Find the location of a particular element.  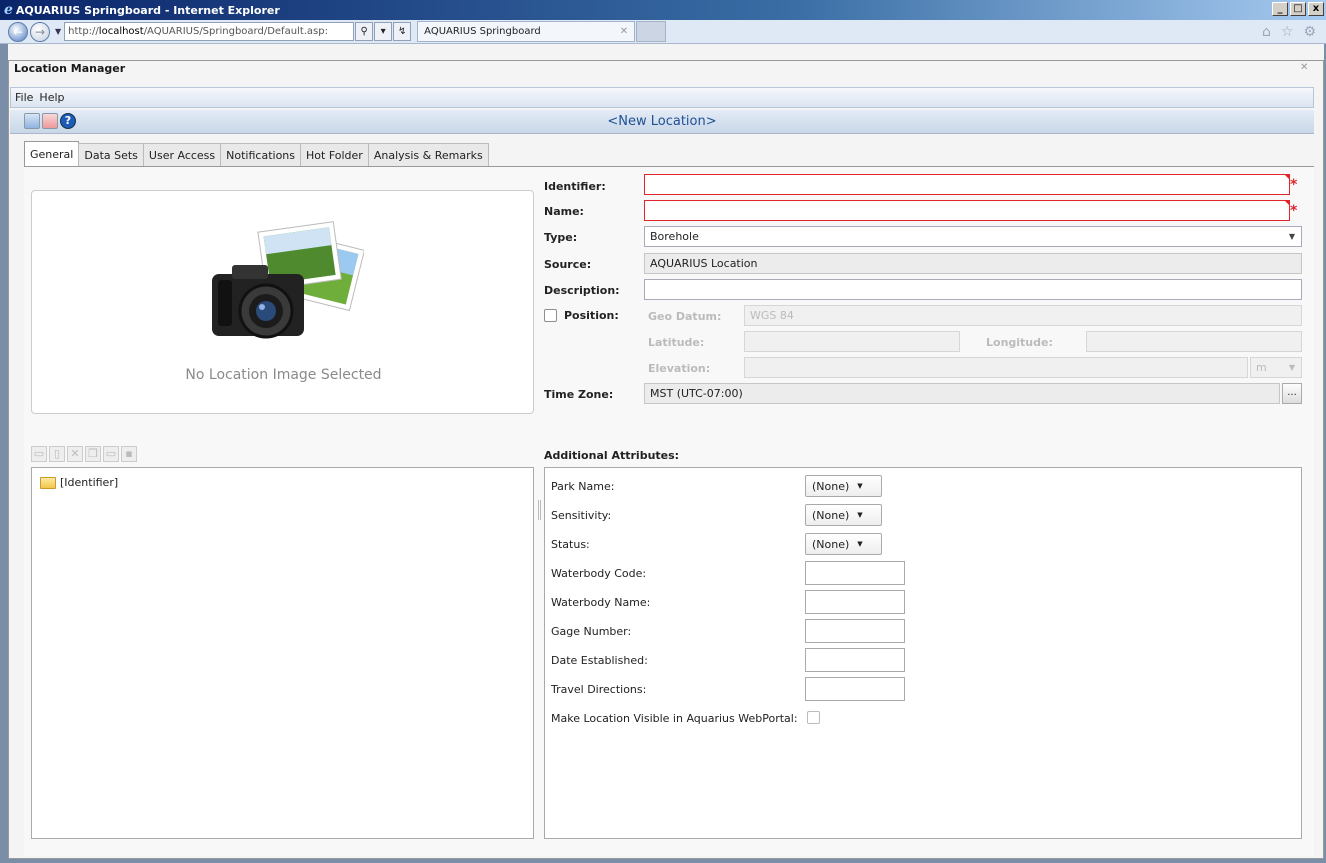

travel-directions-label: Travel Directions: is located at coordinates (599, 689).